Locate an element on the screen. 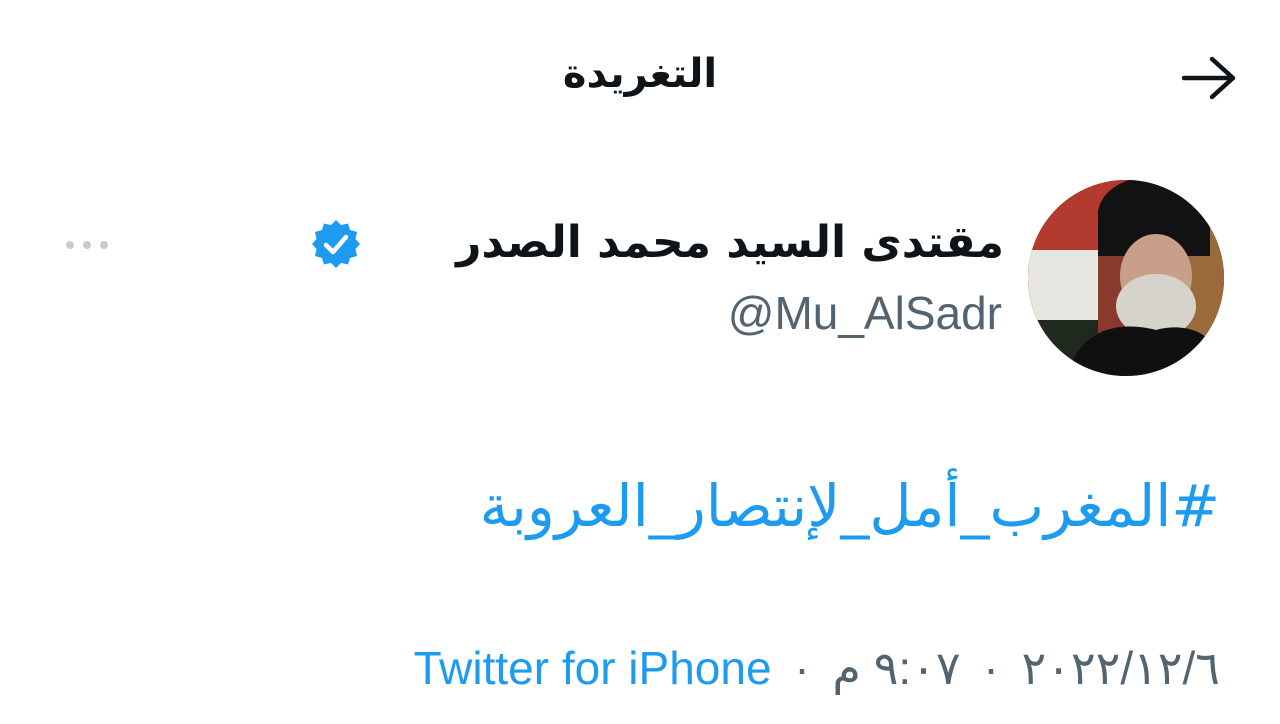  verified-badge-icon is located at coordinates (336, 244).